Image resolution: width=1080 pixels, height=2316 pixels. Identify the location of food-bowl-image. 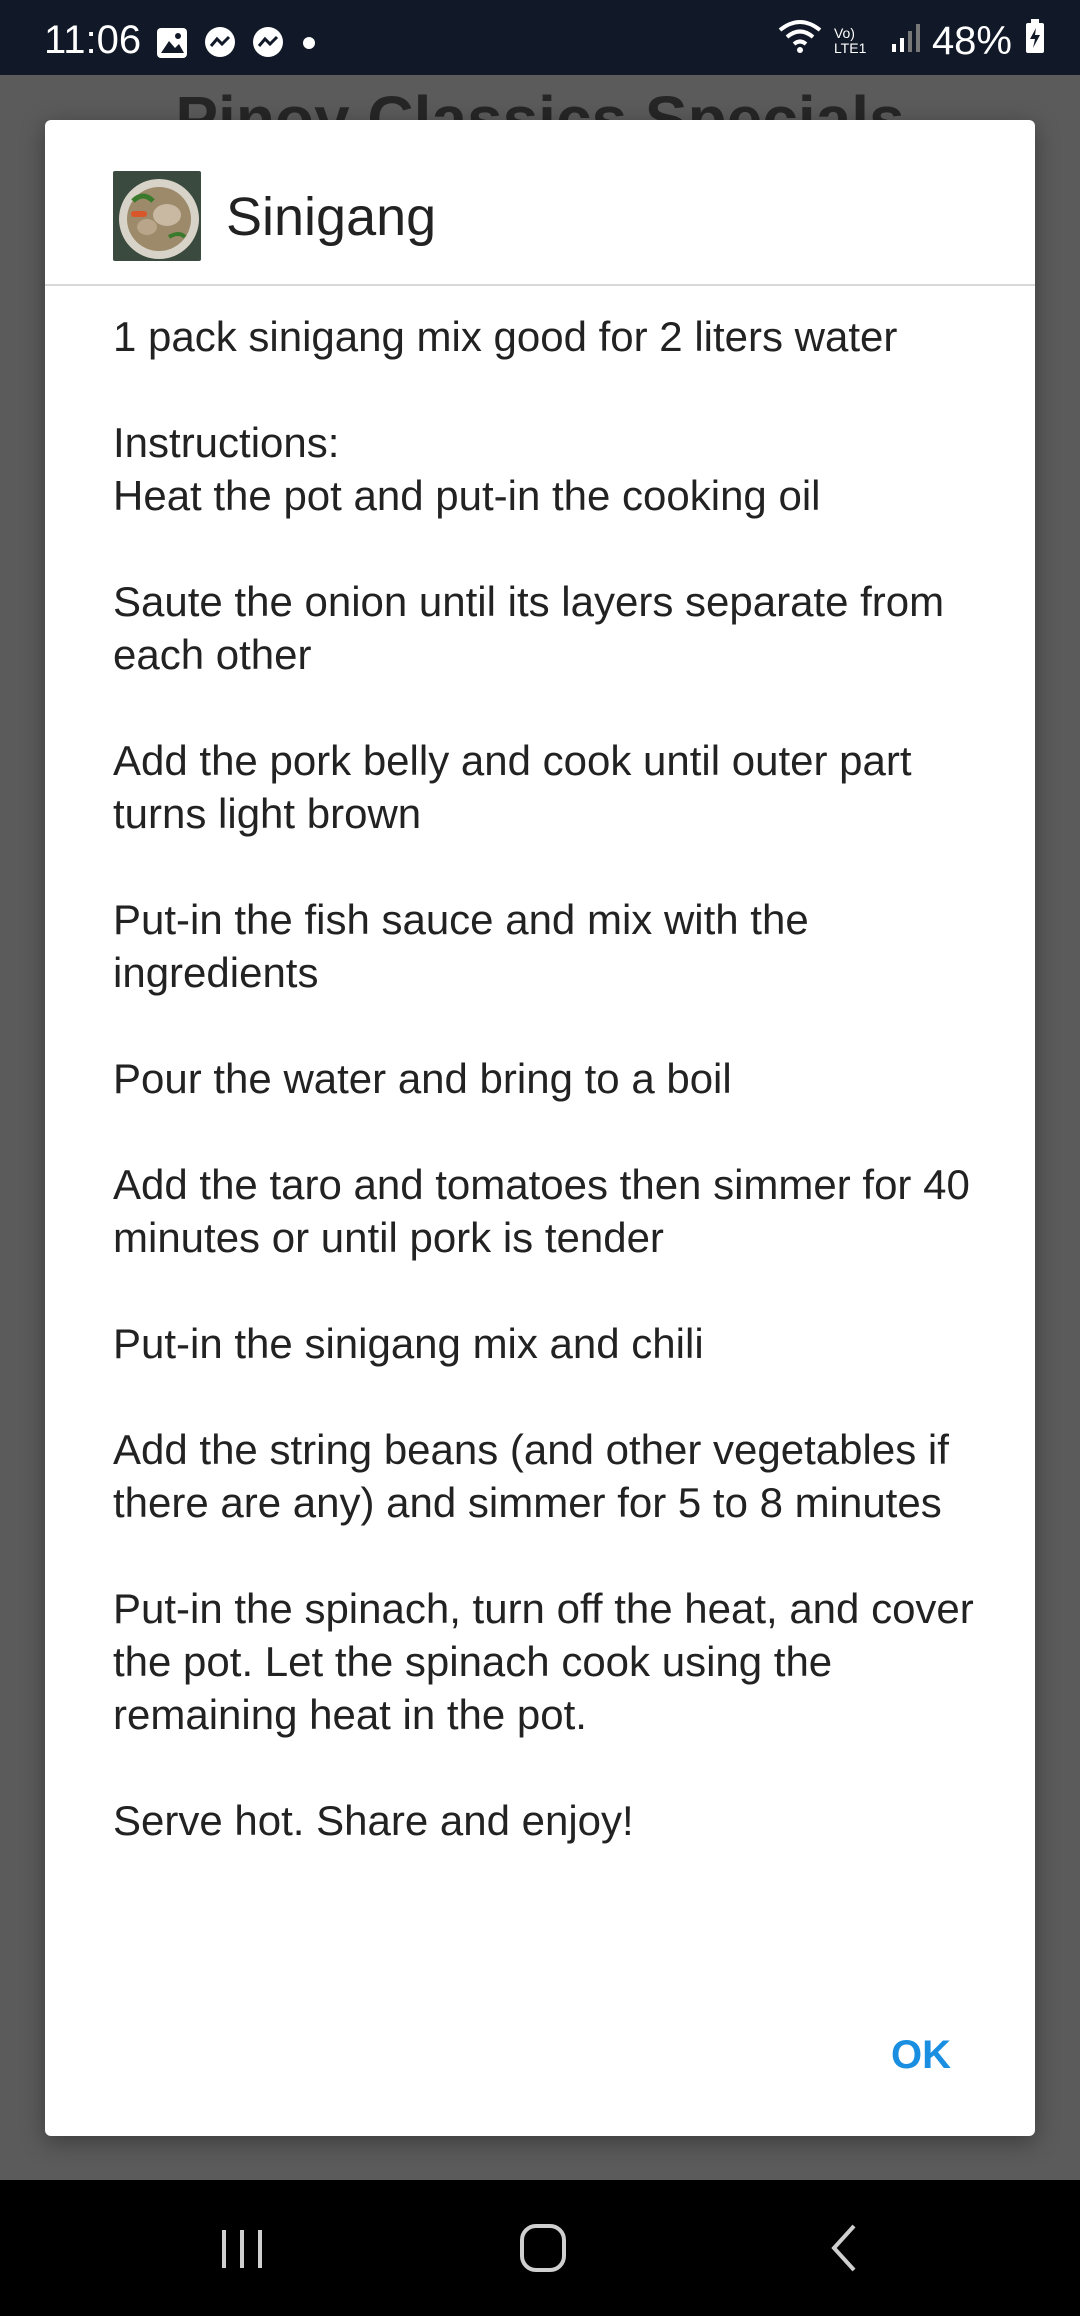
(157, 216).